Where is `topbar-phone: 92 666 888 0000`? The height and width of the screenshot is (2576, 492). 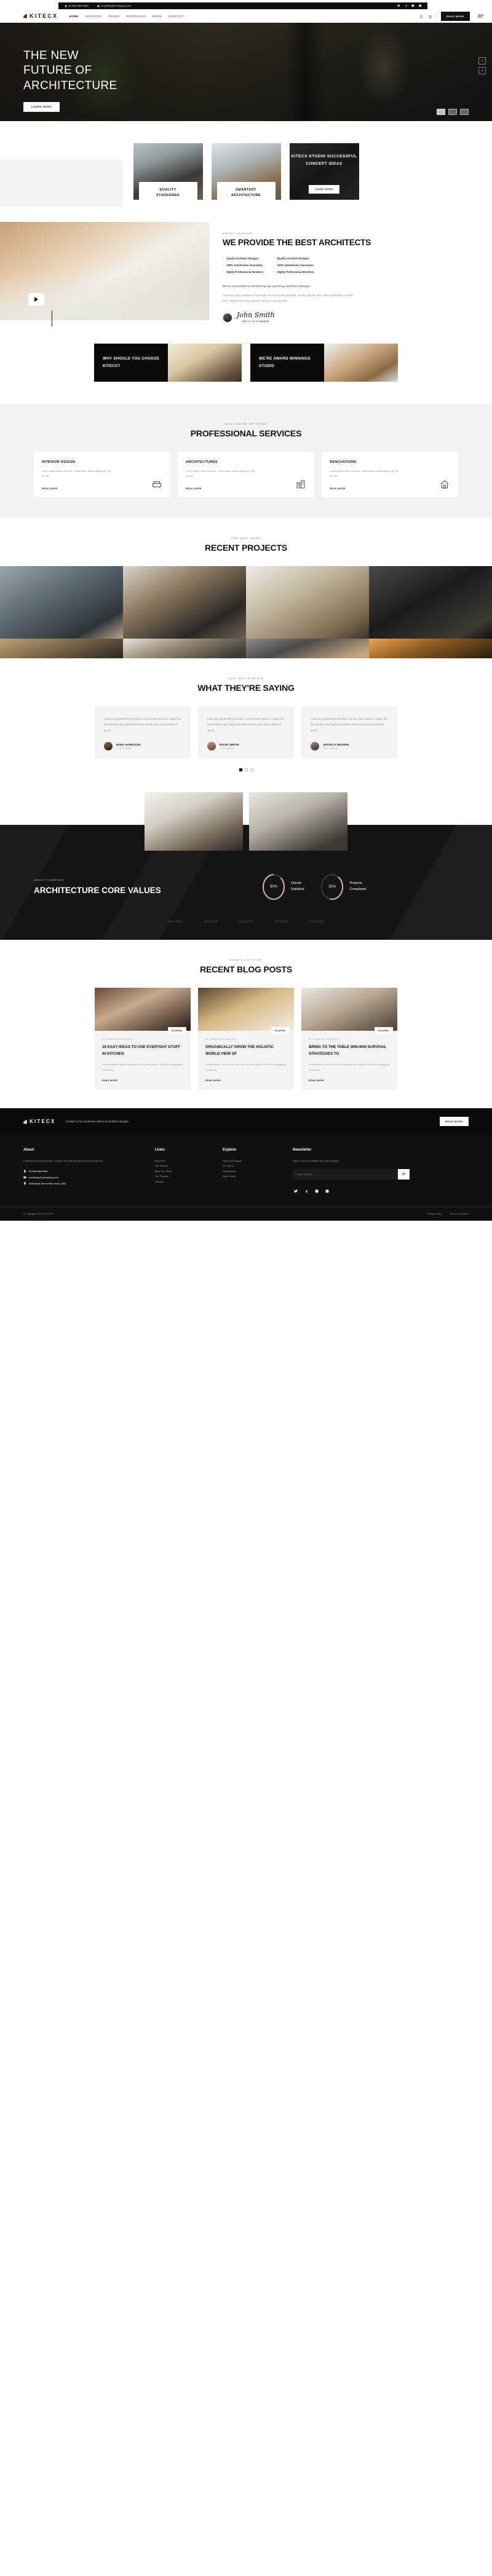 topbar-phone: 92 666 888 0000 is located at coordinates (77, 6).